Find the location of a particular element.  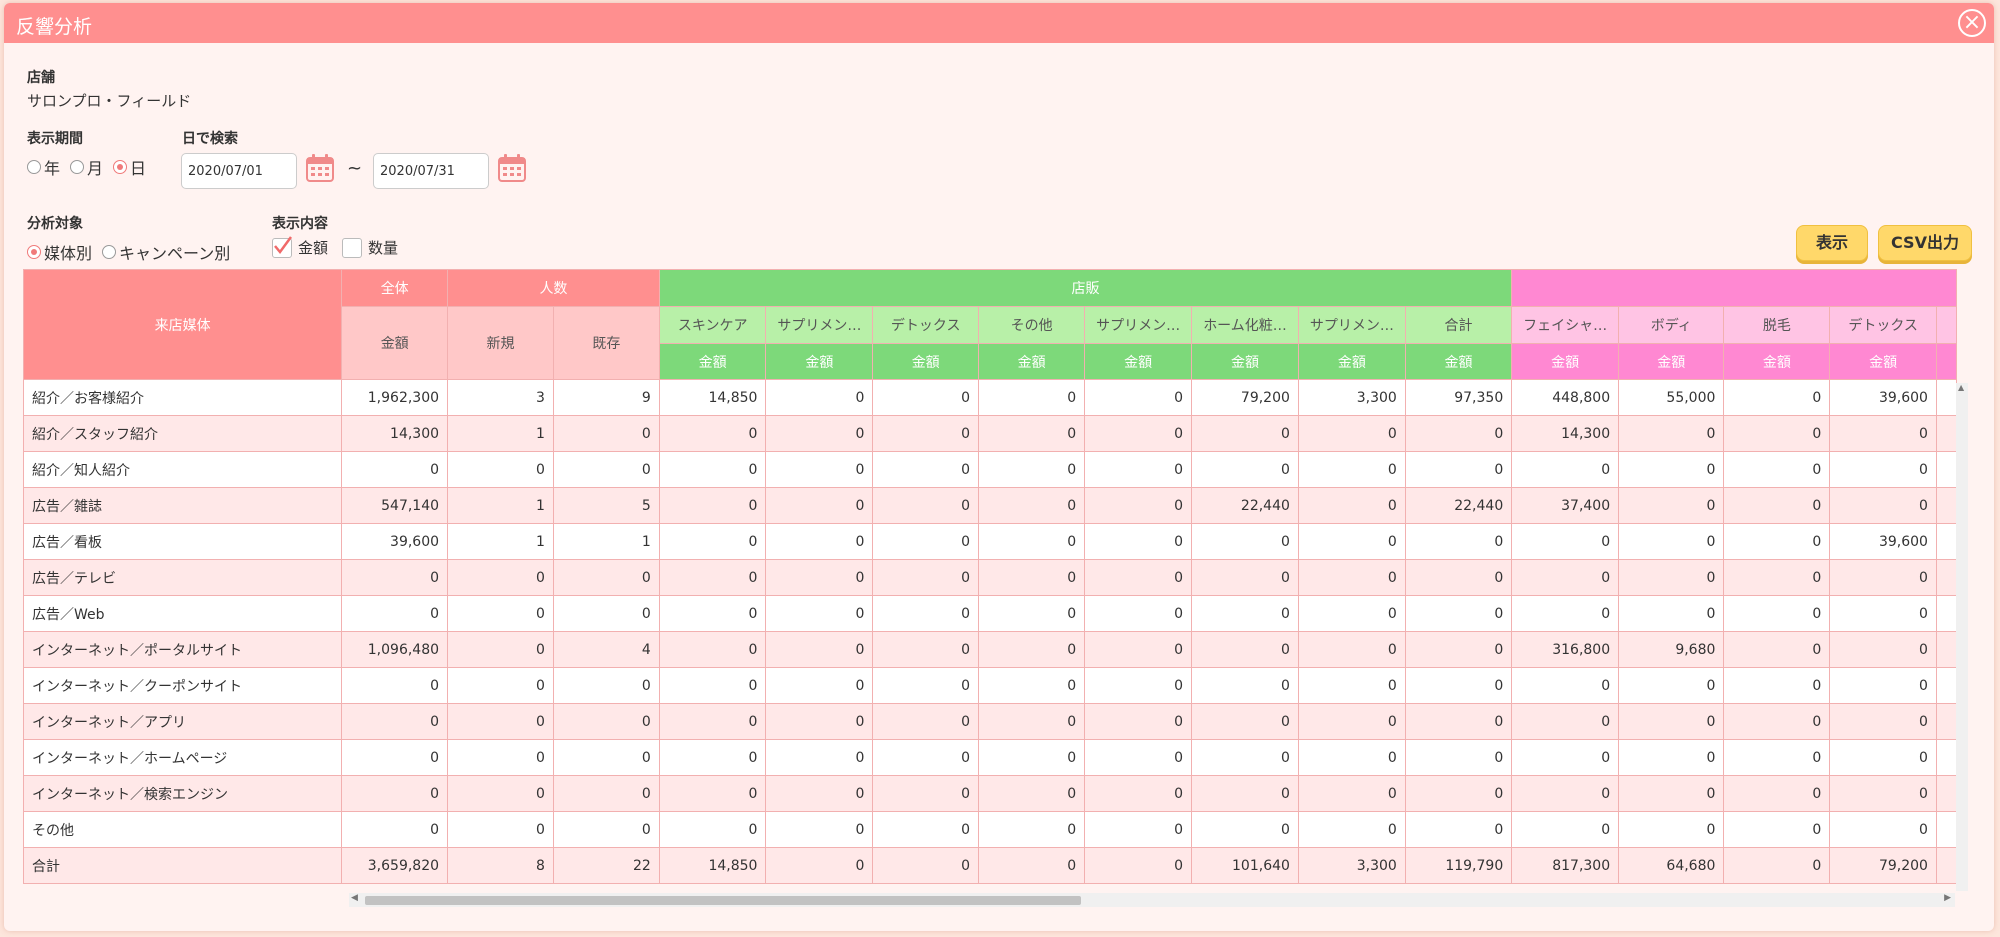

horizontal-scrollbar: ◀ ▶ is located at coordinates (1152, 900).